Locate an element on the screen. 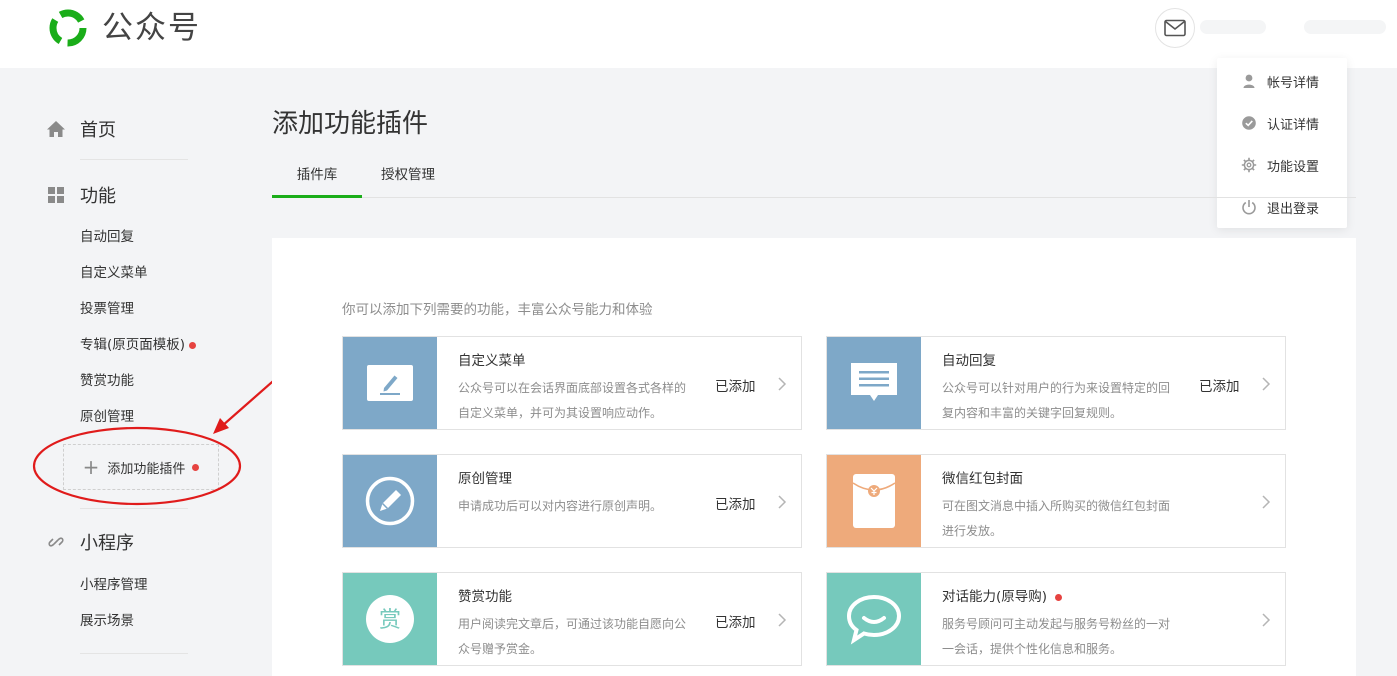 The width and height of the screenshot is (1397, 676). envelope-icon is located at coordinates (1175, 28).